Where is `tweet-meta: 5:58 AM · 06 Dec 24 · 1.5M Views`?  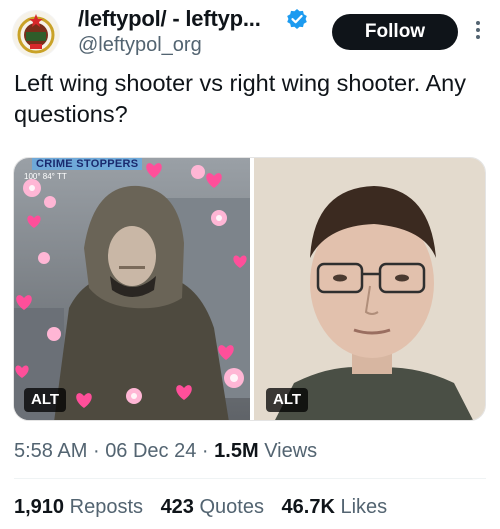 tweet-meta: 5:58 AM · 06 Dec 24 · 1.5M Views is located at coordinates (165, 451).